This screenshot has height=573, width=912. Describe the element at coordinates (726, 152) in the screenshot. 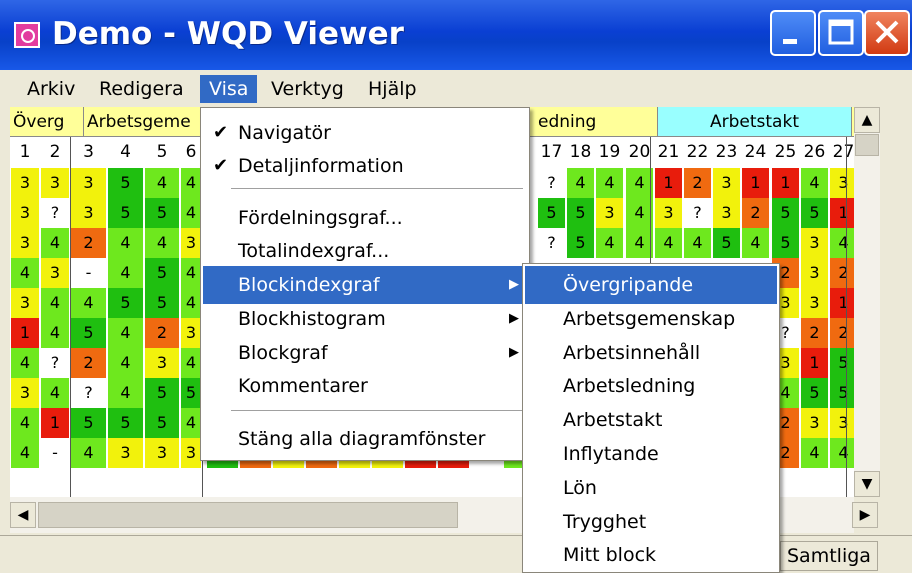

I see `column-number: 23` at that location.